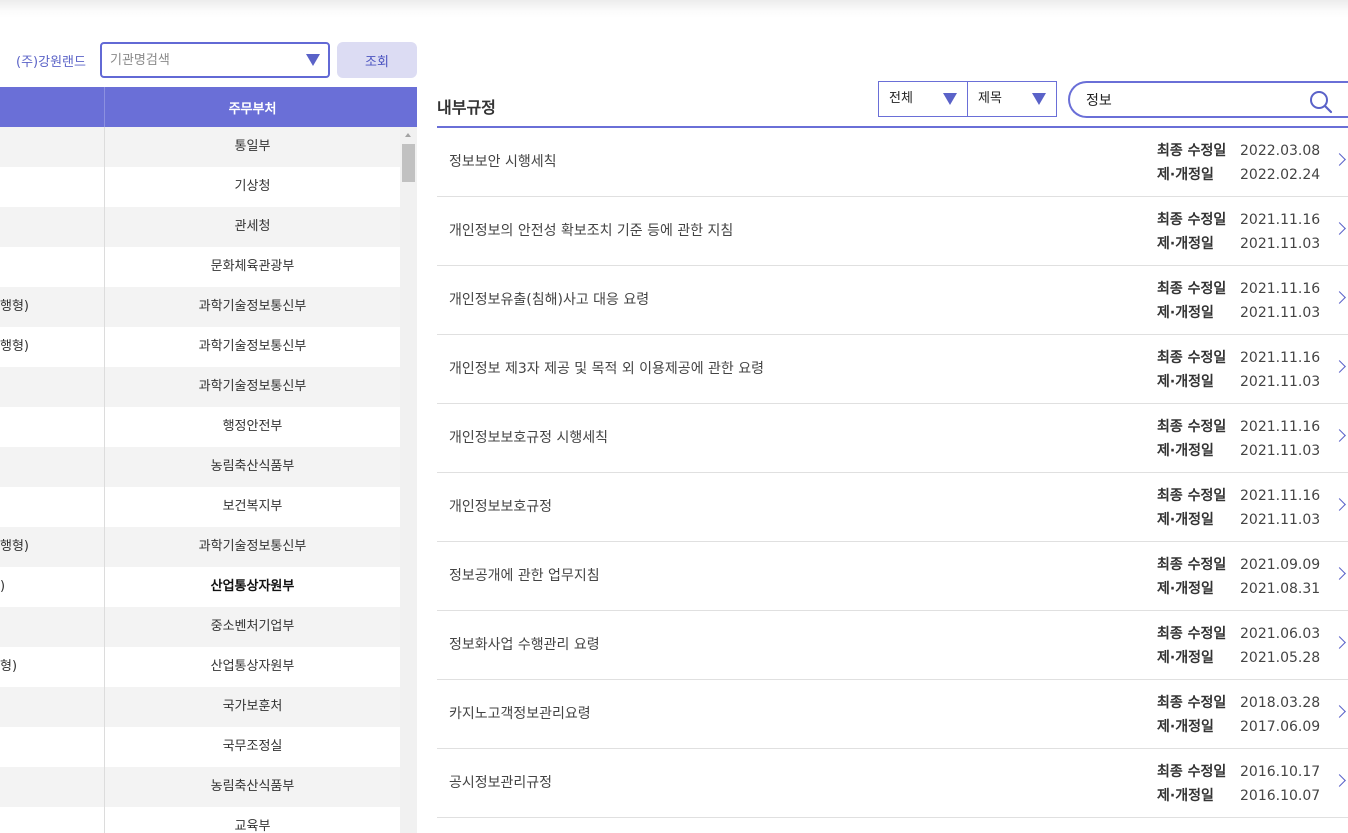  Describe the element at coordinates (200, 387) in the screenshot. I see `org-table-row: 과학기술정보통신부` at that location.